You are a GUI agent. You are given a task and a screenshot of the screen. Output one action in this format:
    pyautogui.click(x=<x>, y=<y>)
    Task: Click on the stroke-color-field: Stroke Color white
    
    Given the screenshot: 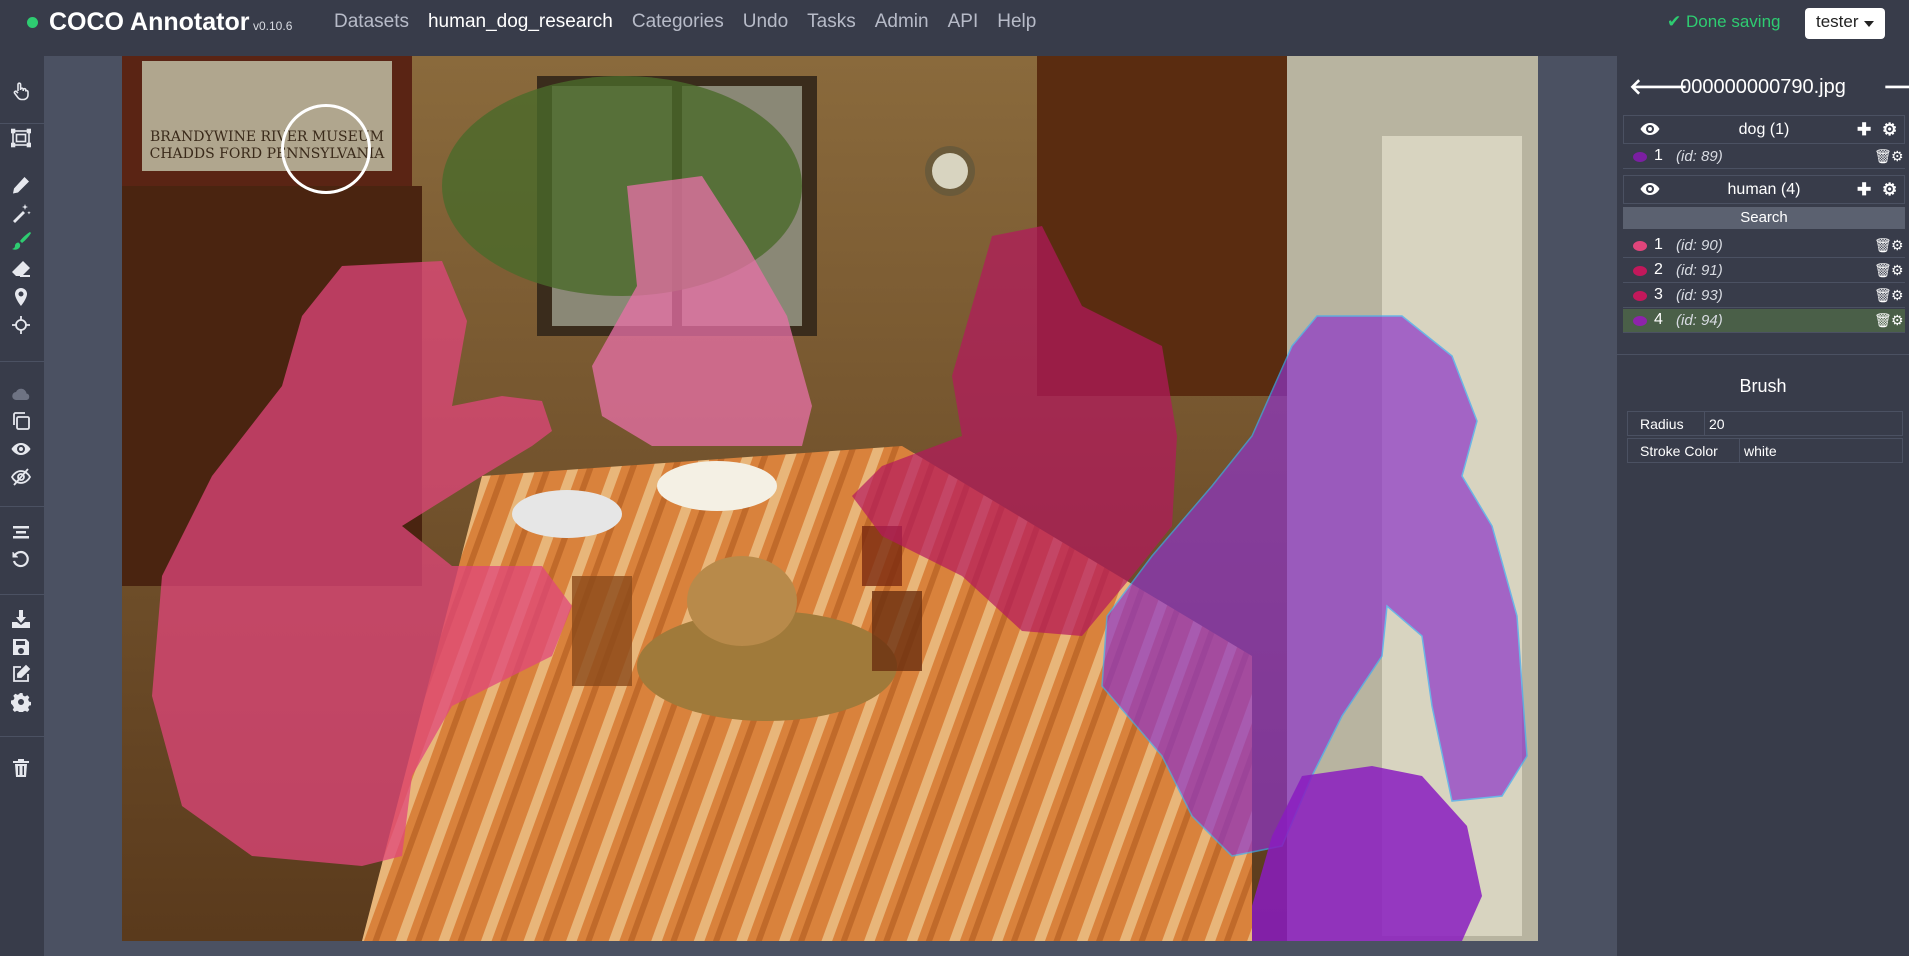 What is the action you would take?
    pyautogui.click(x=1765, y=450)
    